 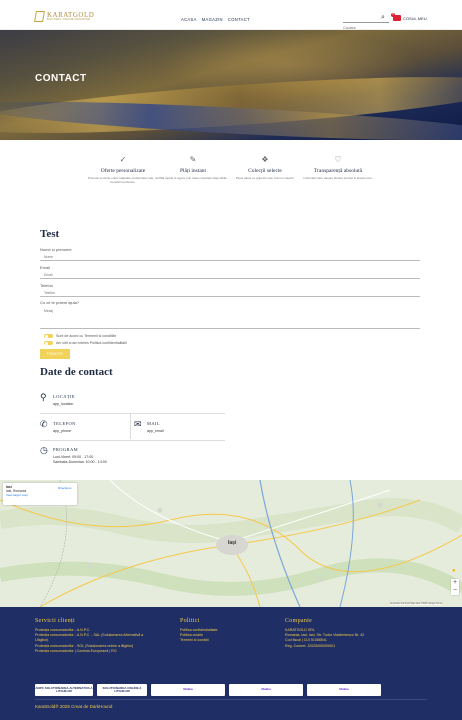 I want to click on footer-divider, so click(x=231, y=699).